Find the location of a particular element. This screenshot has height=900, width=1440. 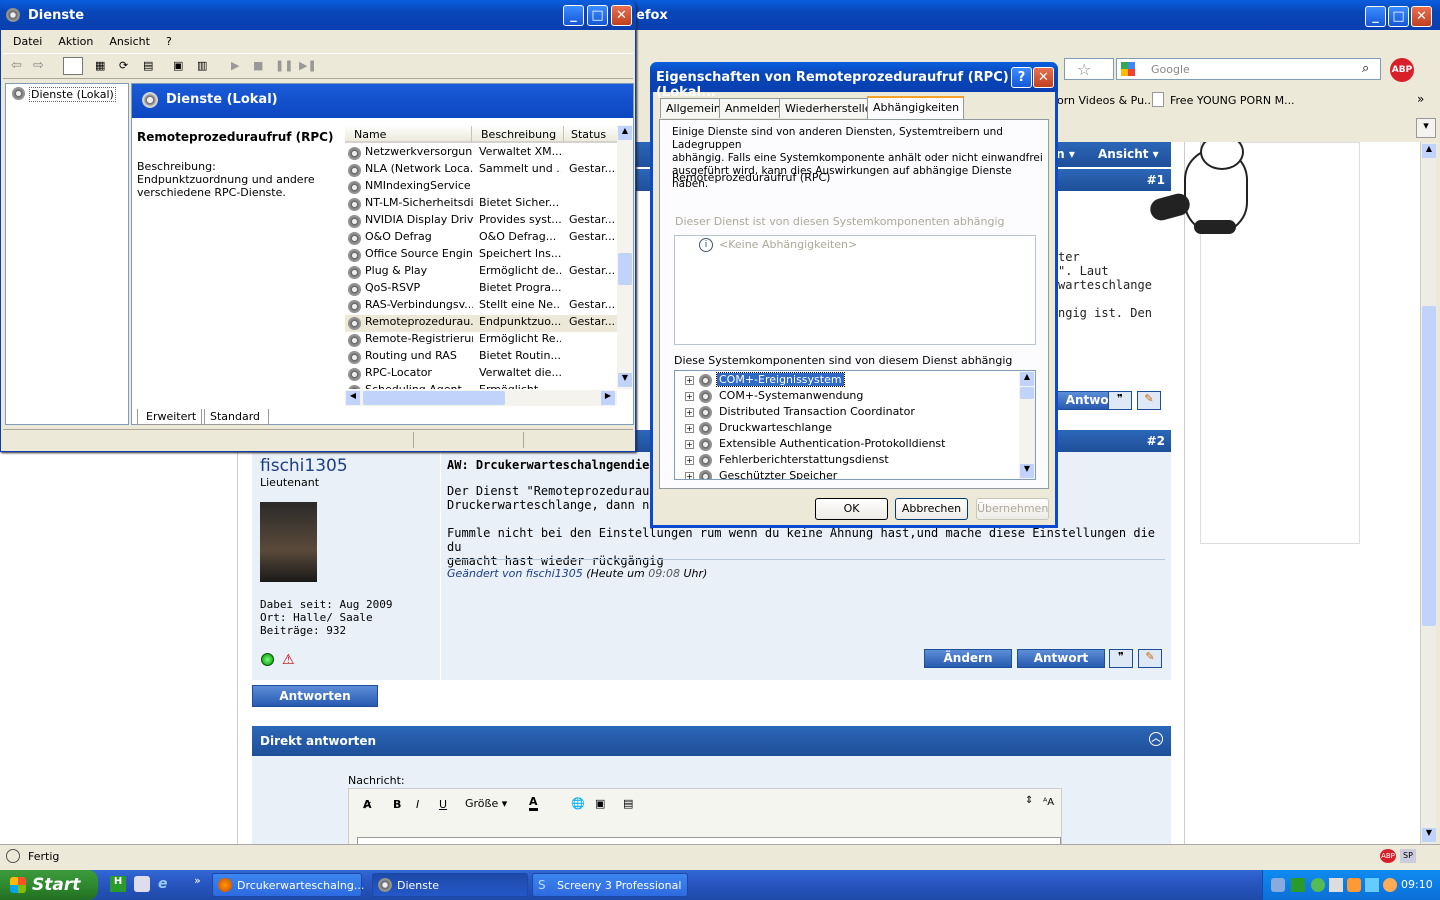

resize-icon: ⇕ is located at coordinates (1029, 800).